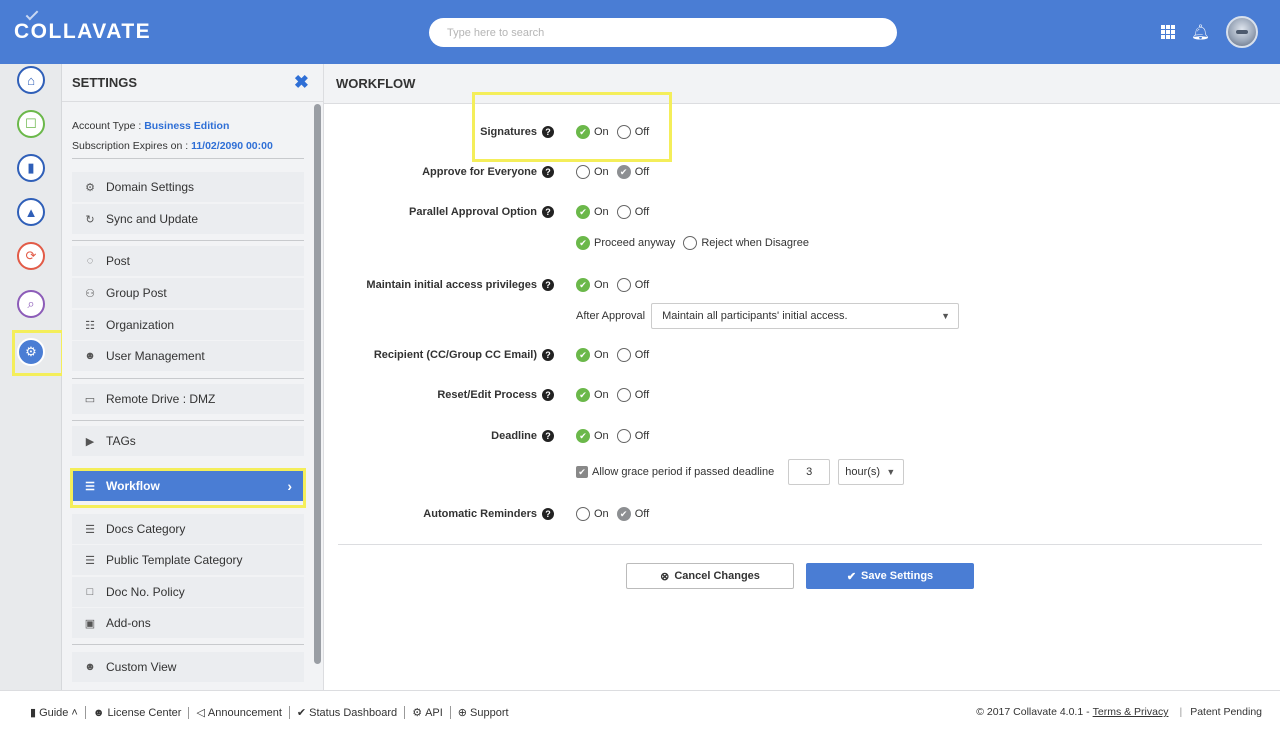 This screenshot has width=1280, height=756. Describe the element at coordinates (890, 576) in the screenshot. I see `save-settings-button: ✔ Save Settings` at that location.